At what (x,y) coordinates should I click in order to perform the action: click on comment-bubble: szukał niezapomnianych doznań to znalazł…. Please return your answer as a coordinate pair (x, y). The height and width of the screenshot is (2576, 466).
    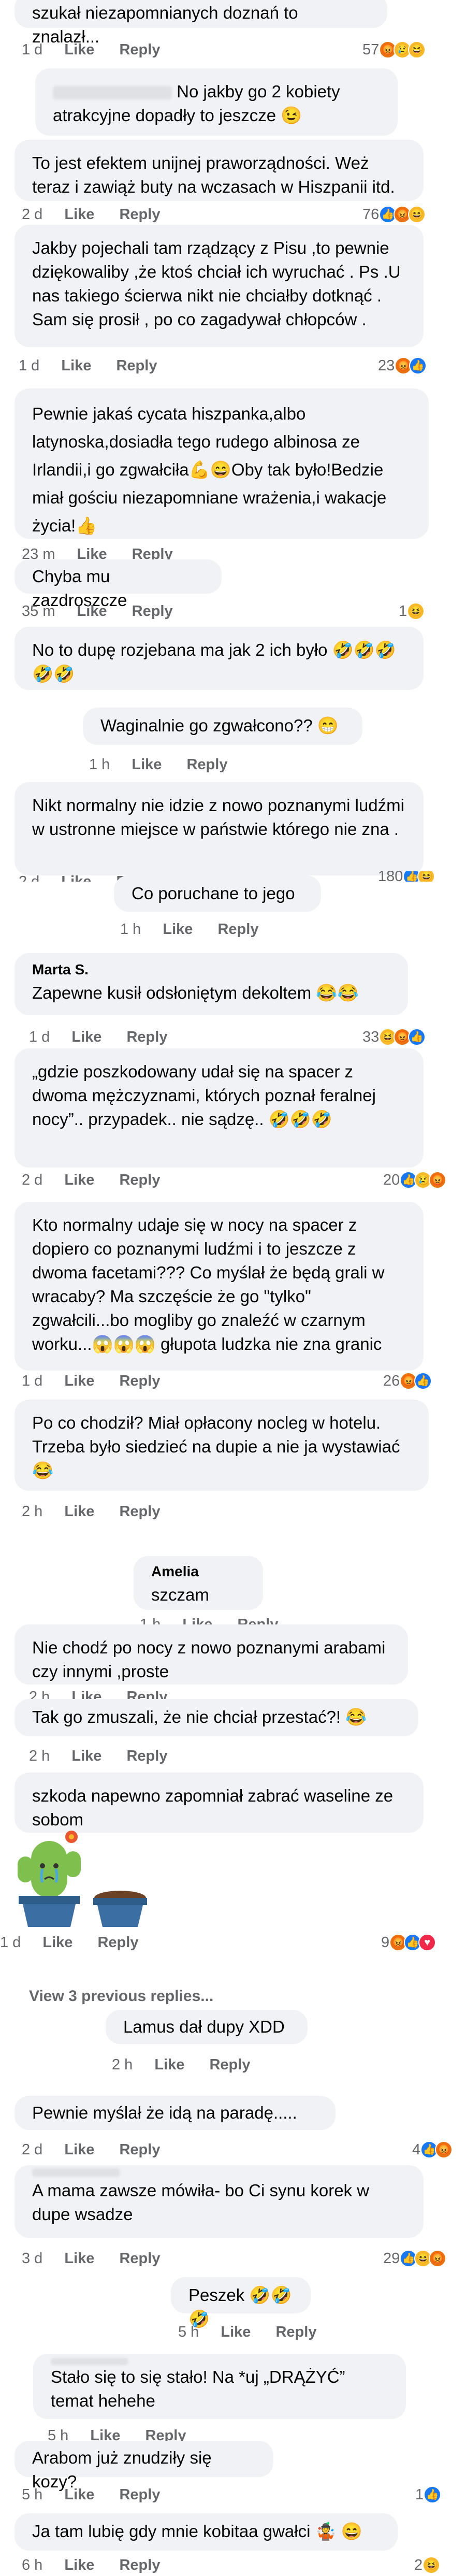
    Looking at the image, I should click on (200, 23).